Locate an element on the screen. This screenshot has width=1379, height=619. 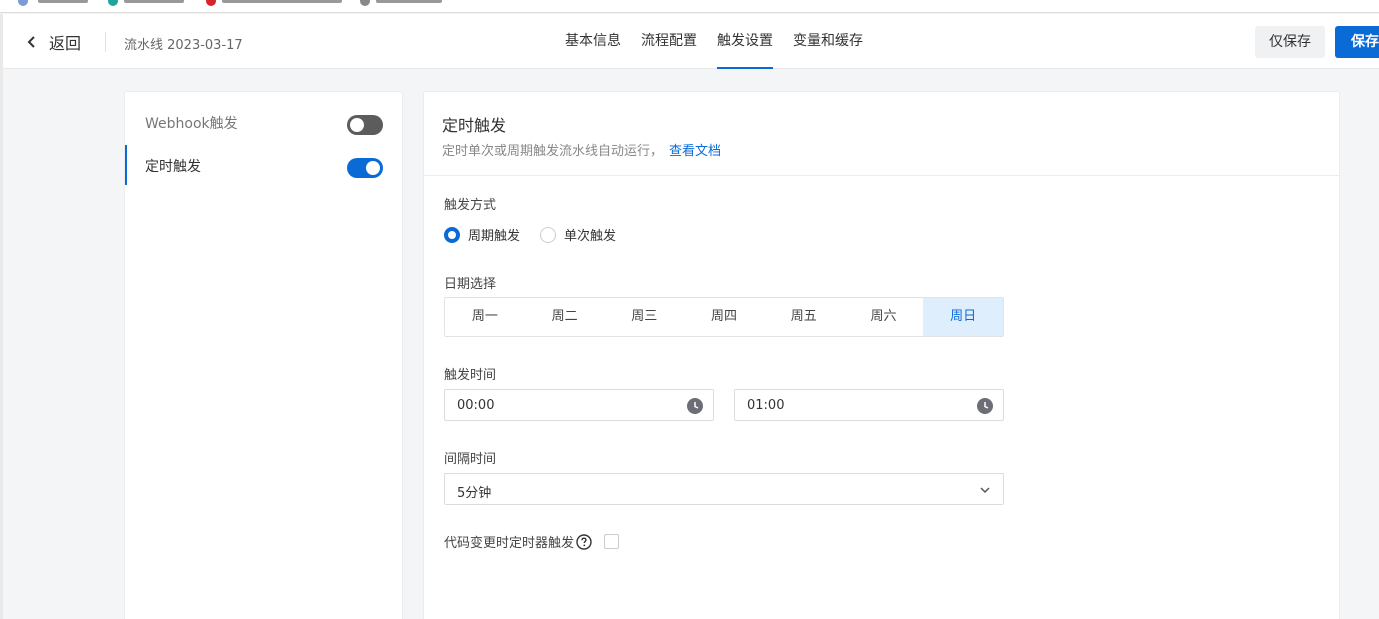
pipeline-name: 流水线 2023-03-17 is located at coordinates (183, 45).